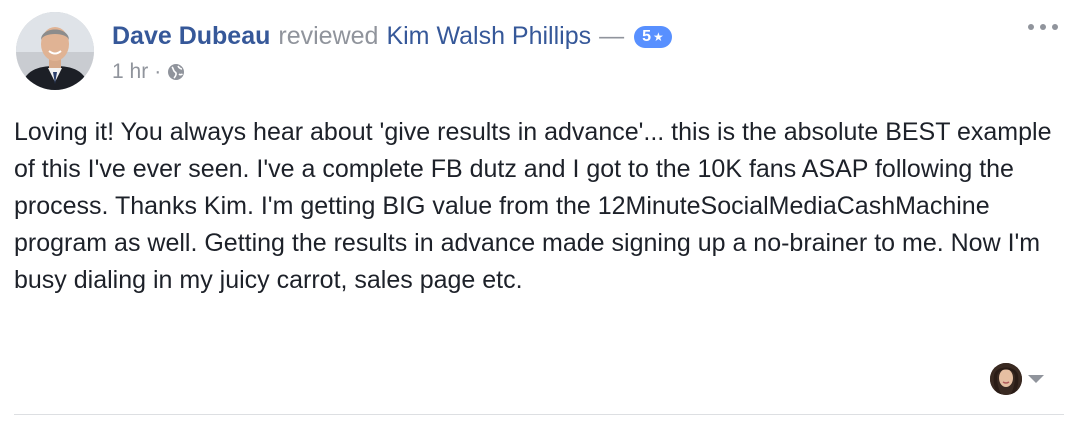 Image resolution: width=1078 pixels, height=422 pixels. What do you see at coordinates (612, 36) in the screenshot?
I see `header-dash: —` at bounding box center [612, 36].